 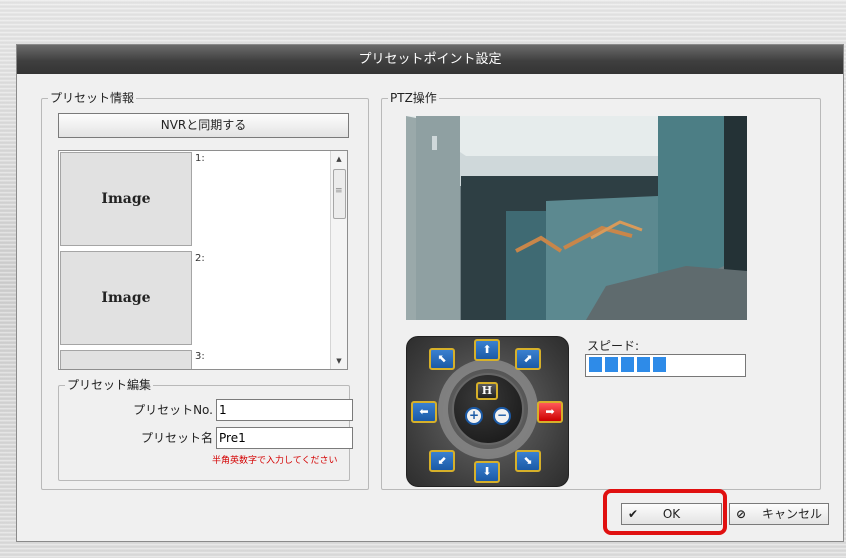 I want to click on scroll-thumb, so click(x=339, y=194).